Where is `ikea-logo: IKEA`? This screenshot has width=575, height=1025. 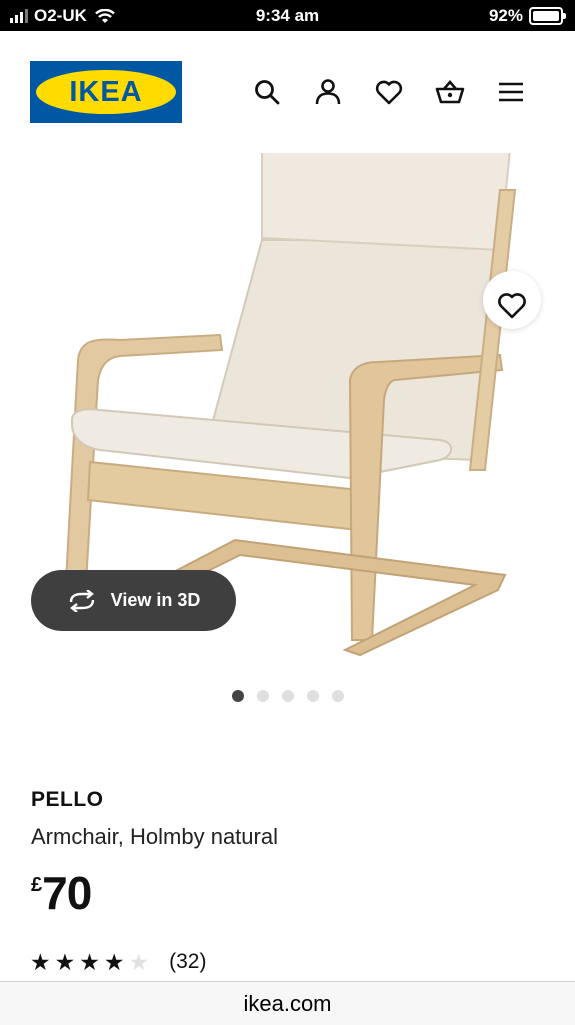 ikea-logo: IKEA is located at coordinates (106, 92).